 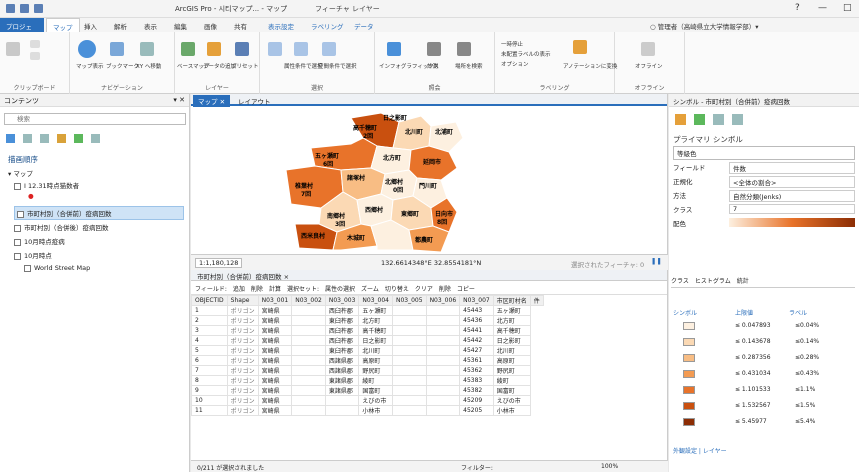 What do you see at coordinates (367, 410) in the screenshot?
I see `table-row: 11 ポリゴン 宮崎県 小林市 45205 小林市` at bounding box center [367, 410].